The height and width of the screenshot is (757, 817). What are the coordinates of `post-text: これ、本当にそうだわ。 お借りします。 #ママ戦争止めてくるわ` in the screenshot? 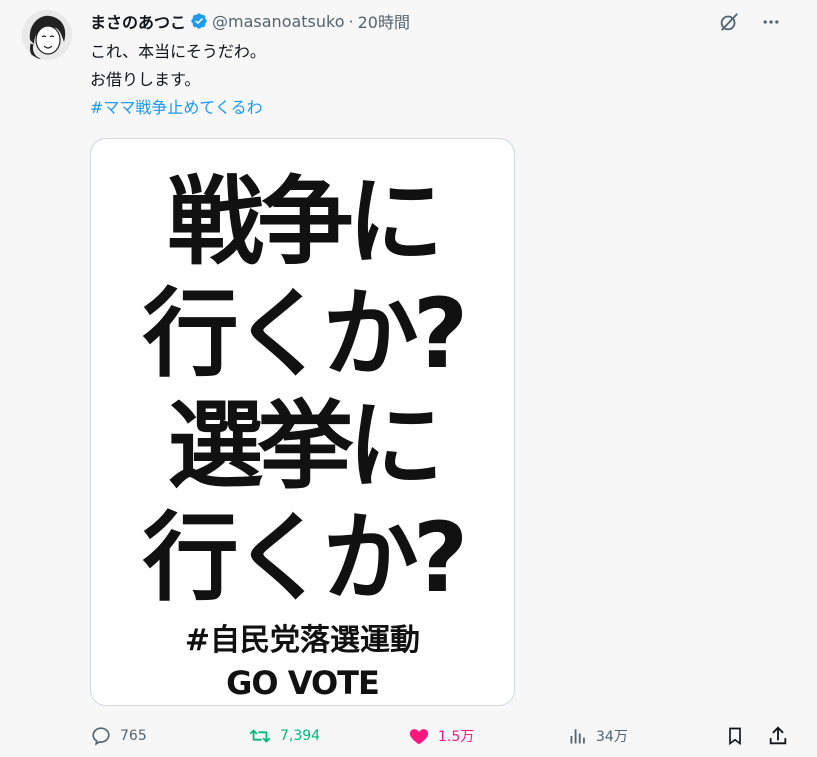 It's located at (178, 80).